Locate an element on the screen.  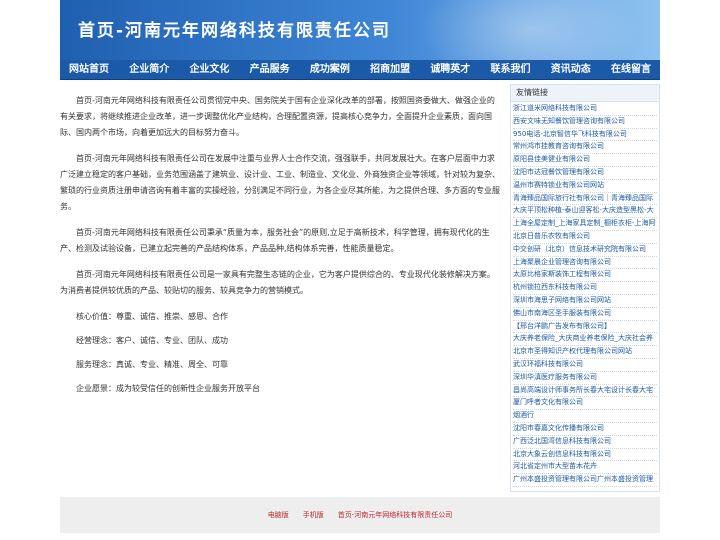
friend-link: 中交创研（北京）信息技术研究院有限公司 is located at coordinates (579, 249).